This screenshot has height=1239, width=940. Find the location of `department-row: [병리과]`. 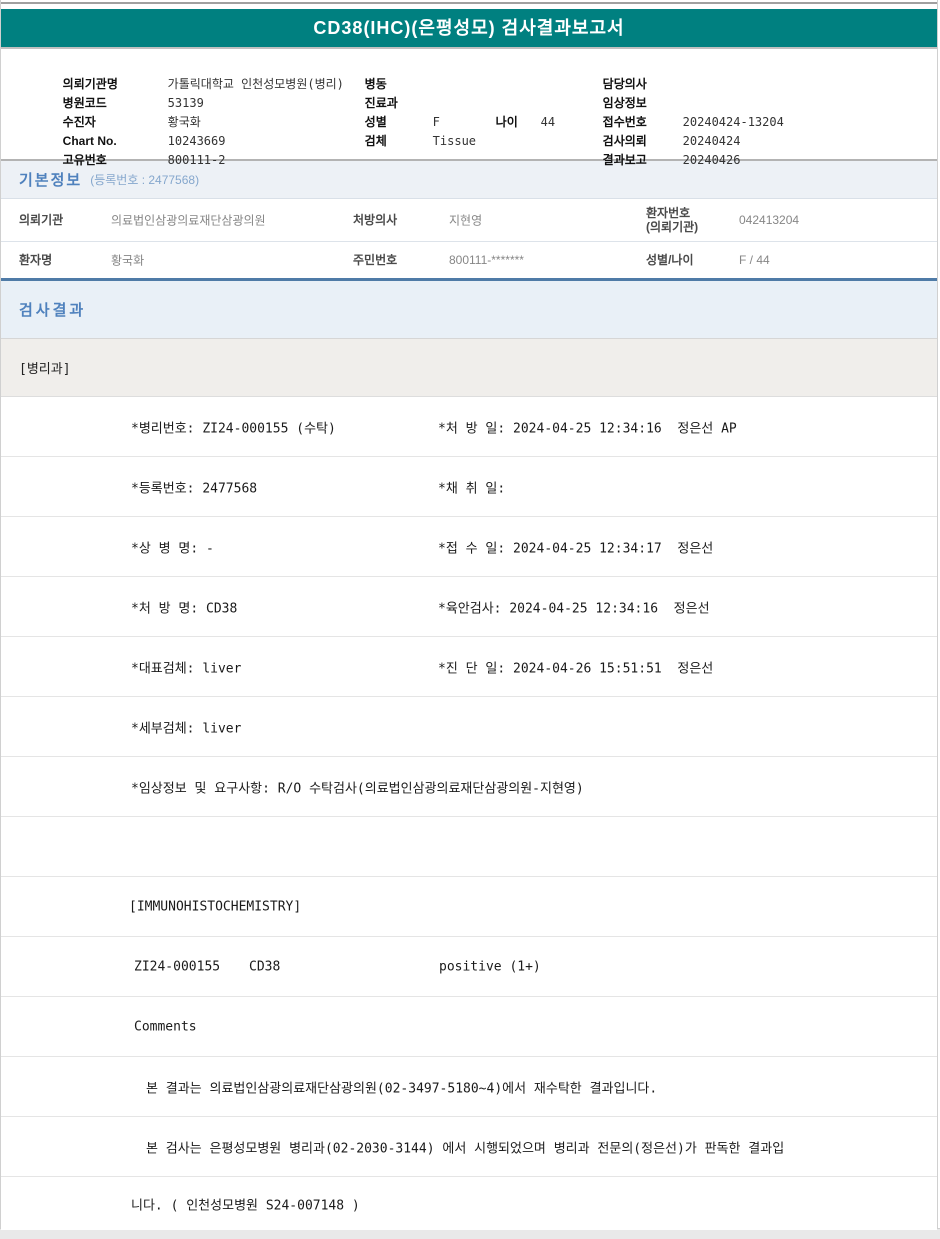

department-row: [병리과] is located at coordinates (469, 368).